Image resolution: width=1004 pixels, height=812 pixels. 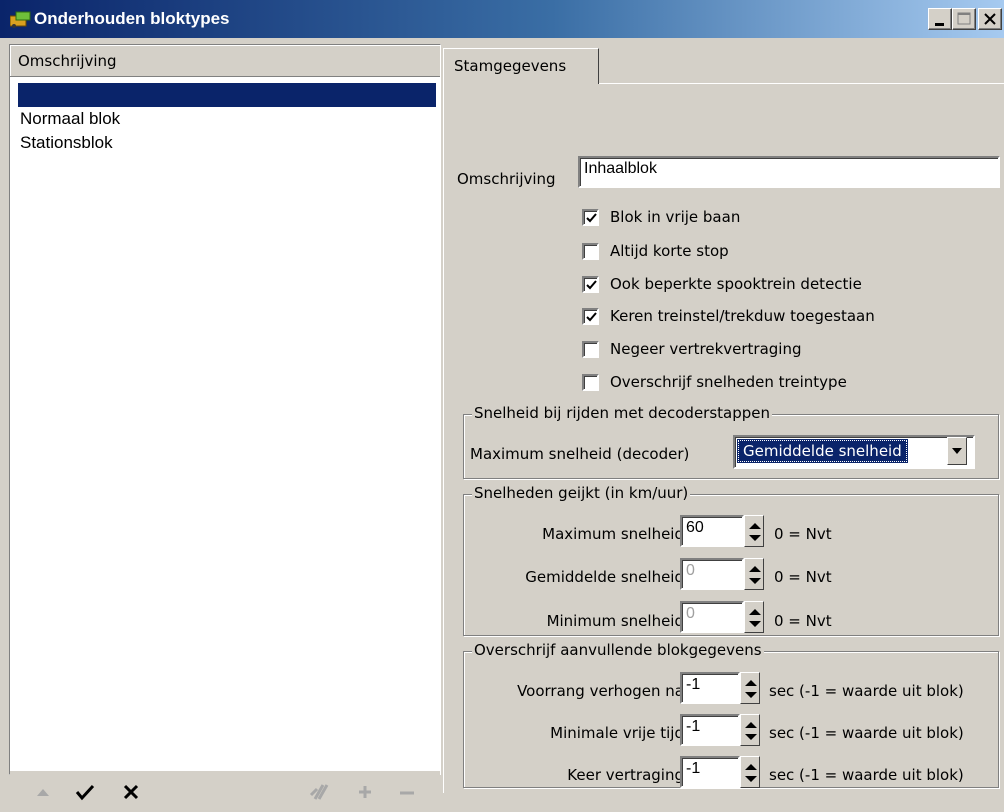 What do you see at coordinates (510, 66) in the screenshot?
I see `tab-label: Stamgegevens` at bounding box center [510, 66].